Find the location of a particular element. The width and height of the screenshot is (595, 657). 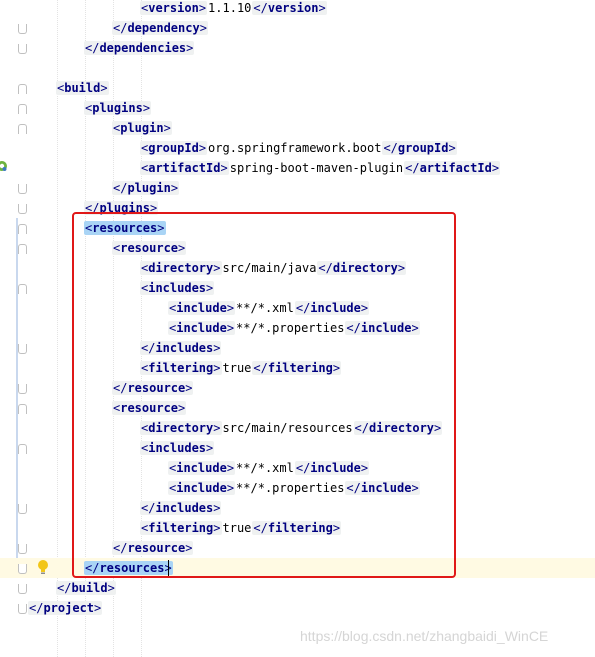

code-line: </dependency> is located at coordinates (160, 28).